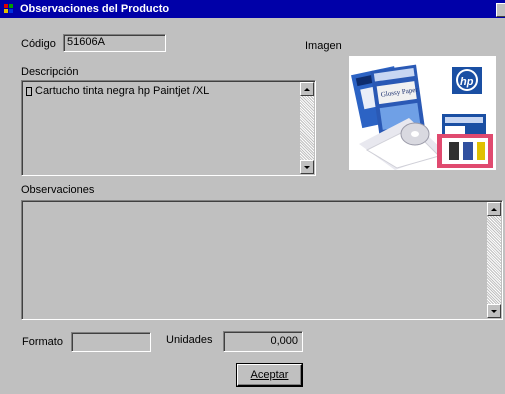 The image size is (505, 394). What do you see at coordinates (114, 43) in the screenshot?
I see `codigo-field: 51606A` at bounding box center [114, 43].